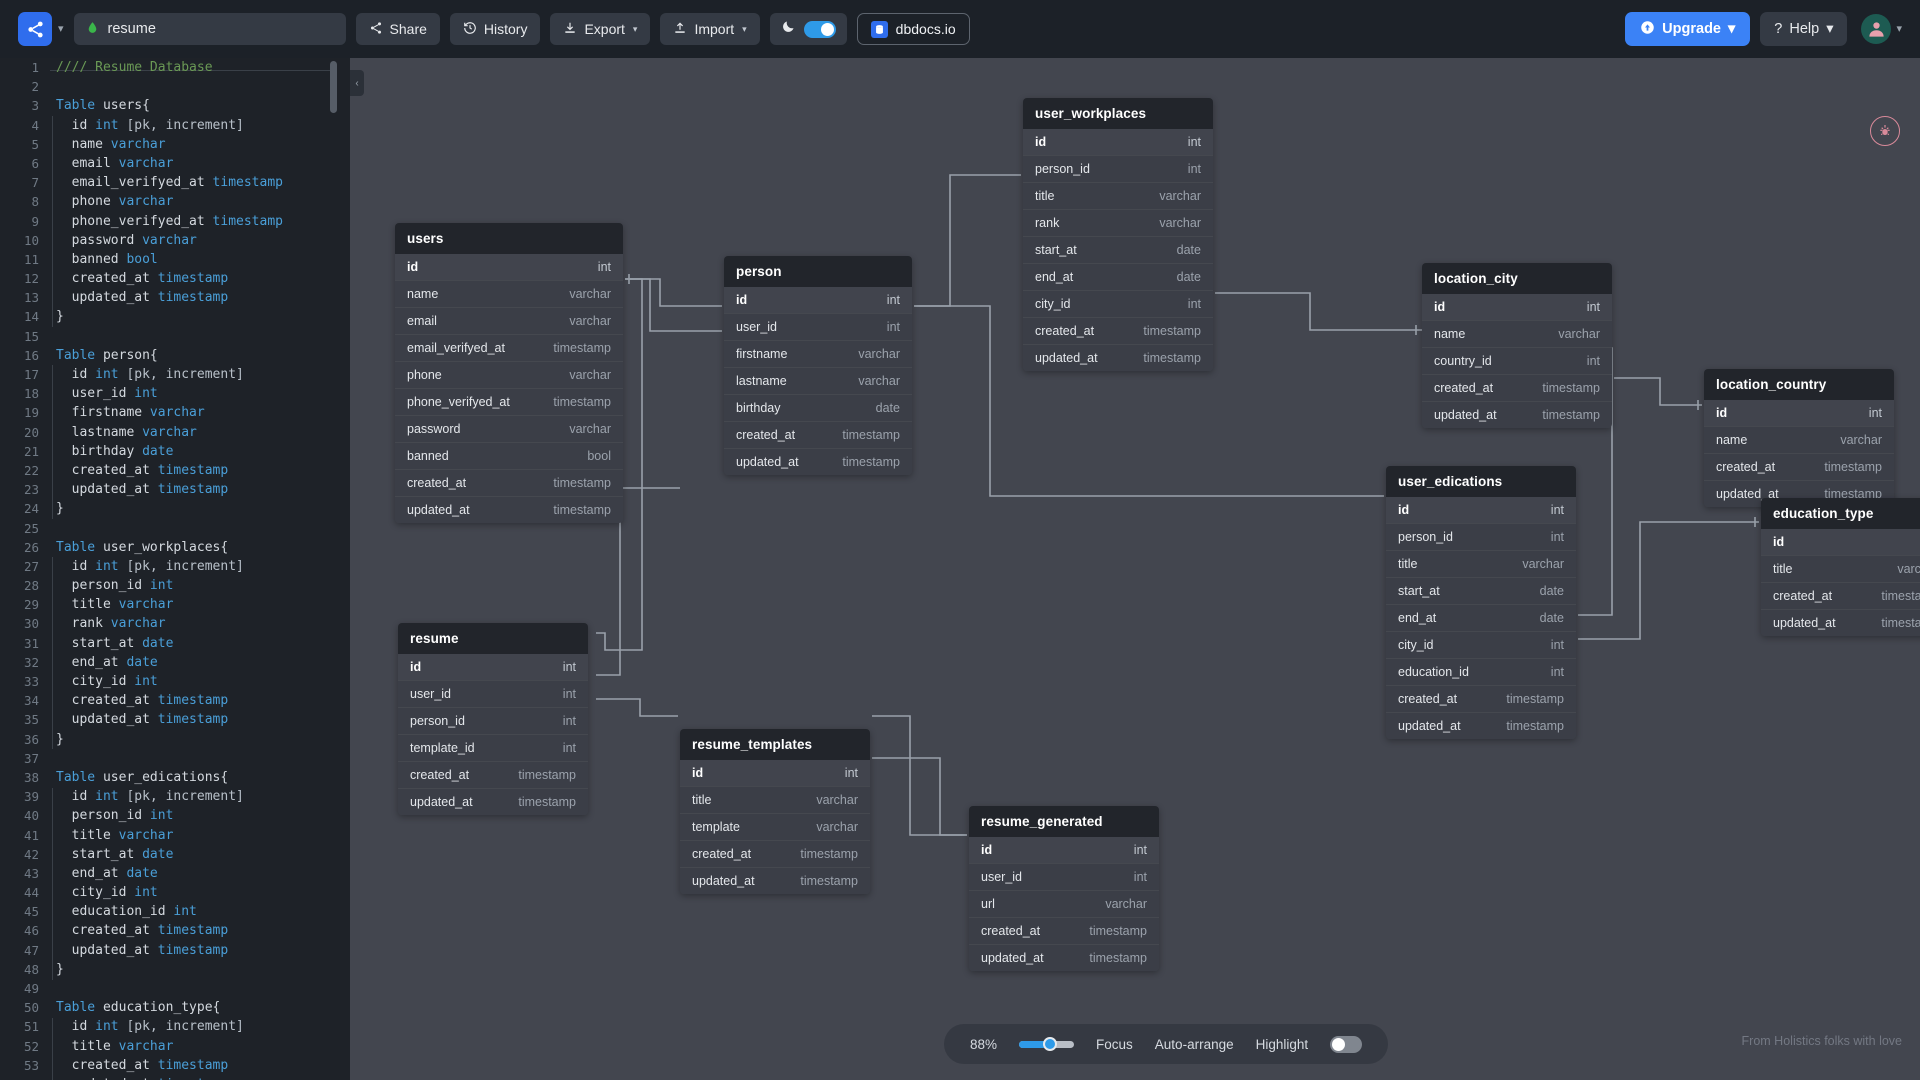 The height and width of the screenshot is (1080, 1920). I want to click on table-field-row: lastname varchar, so click(818, 381).